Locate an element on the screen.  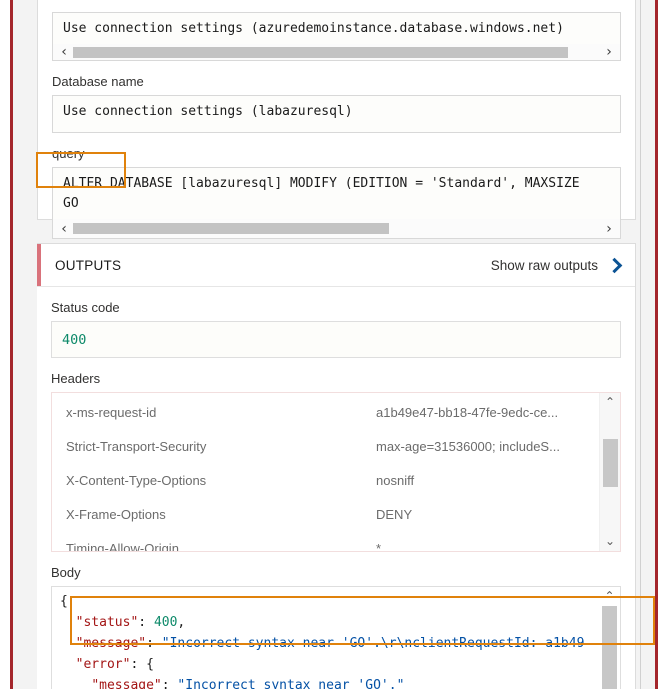
scroll-left-arrow: ‹ is located at coordinates (64, 52).